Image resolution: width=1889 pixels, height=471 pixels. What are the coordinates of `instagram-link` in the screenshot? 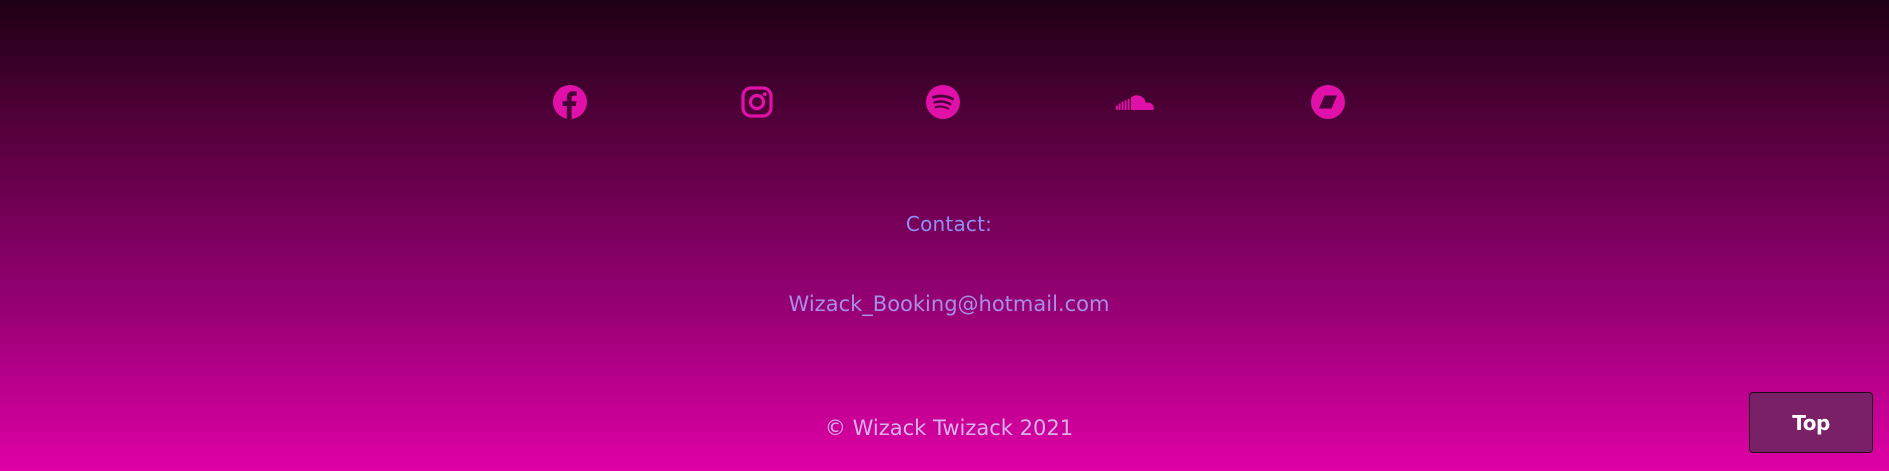 It's located at (757, 102).